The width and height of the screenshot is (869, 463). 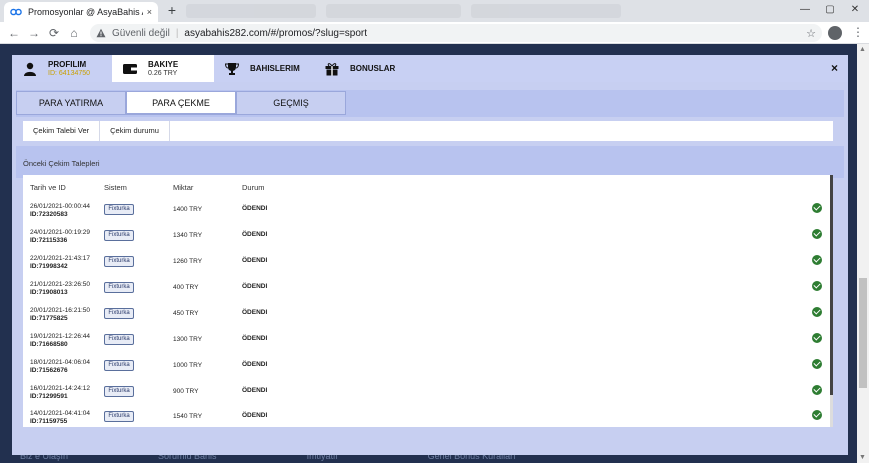 What do you see at coordinates (130, 69) in the screenshot?
I see `wallet-icon` at bounding box center [130, 69].